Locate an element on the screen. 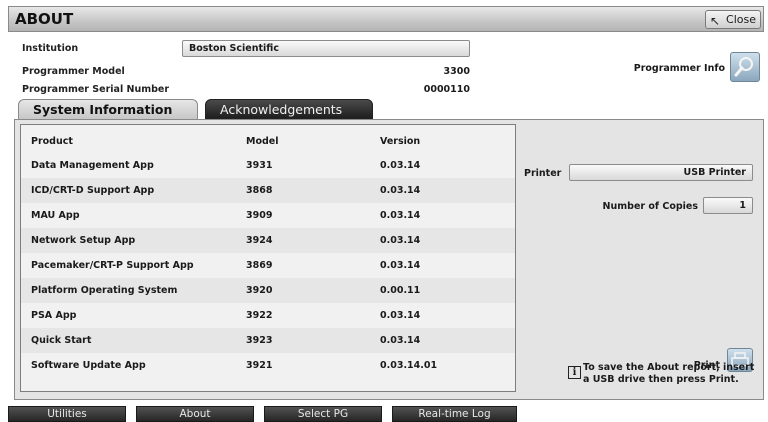  model-cell: 3931 is located at coordinates (259, 165).